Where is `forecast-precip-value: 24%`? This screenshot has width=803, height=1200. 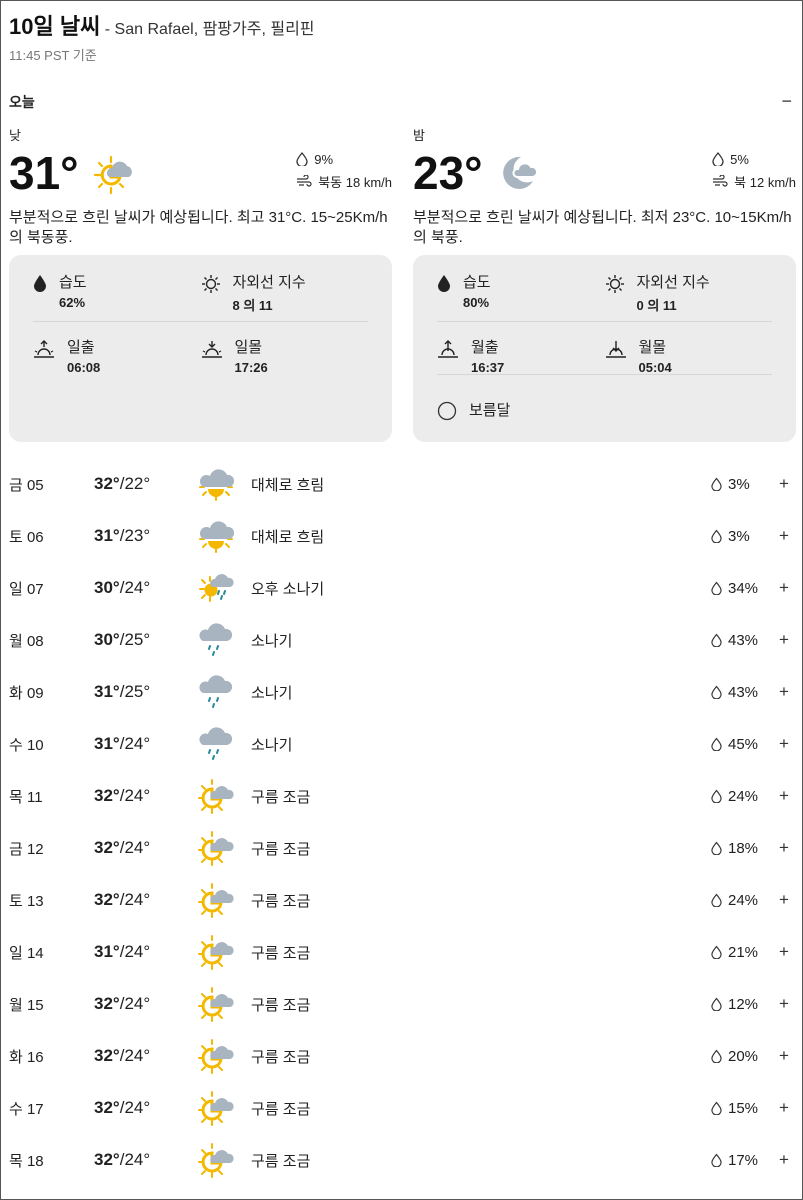 forecast-precip-value: 24% is located at coordinates (743, 796).